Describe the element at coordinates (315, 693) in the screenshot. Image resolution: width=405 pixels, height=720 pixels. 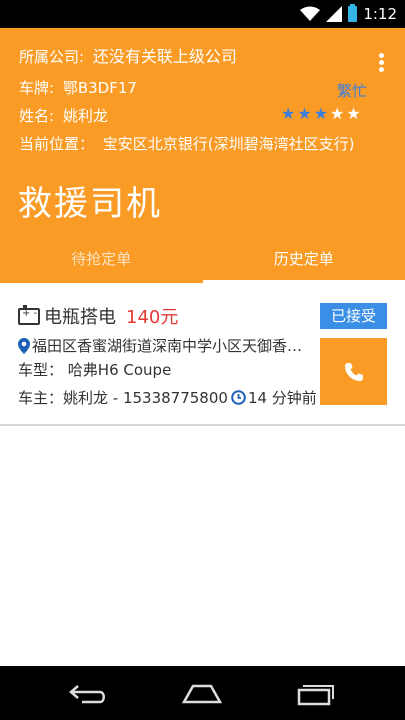
I see `recent-apps-icon` at that location.